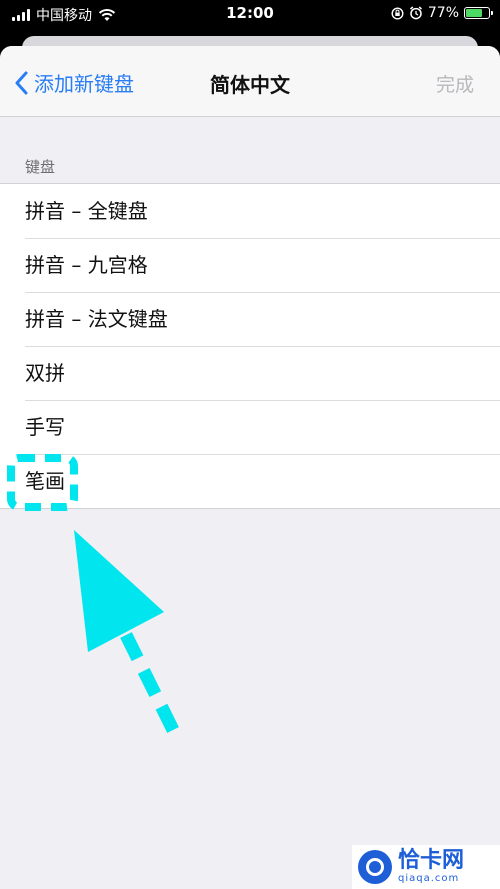  Describe the element at coordinates (40, 167) in the screenshot. I see `section-header: 键盘` at that location.